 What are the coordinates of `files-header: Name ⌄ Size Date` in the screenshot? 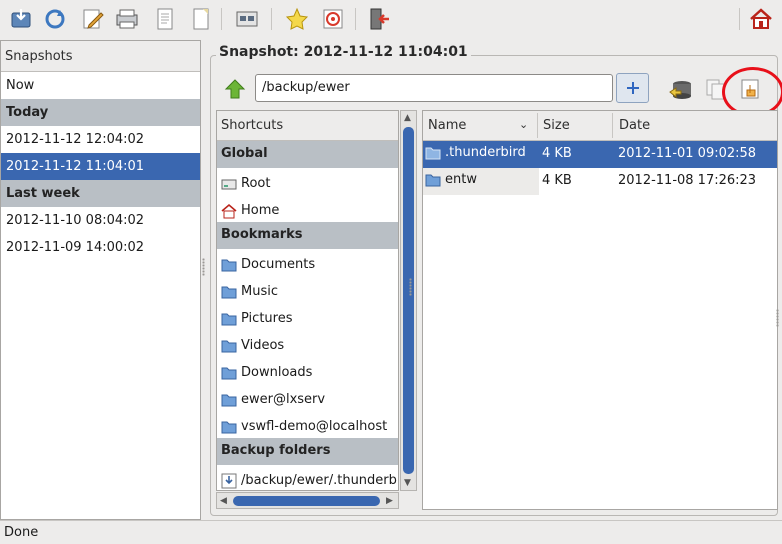 It's located at (600, 126).